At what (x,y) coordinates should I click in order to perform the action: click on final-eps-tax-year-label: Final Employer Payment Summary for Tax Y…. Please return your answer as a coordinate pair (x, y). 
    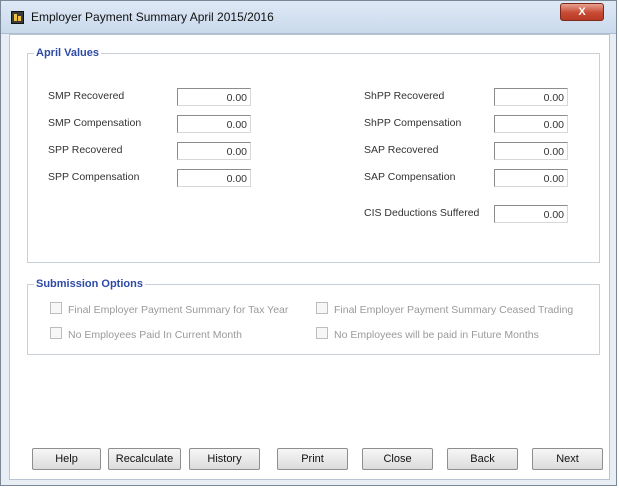
    Looking at the image, I should click on (178, 310).